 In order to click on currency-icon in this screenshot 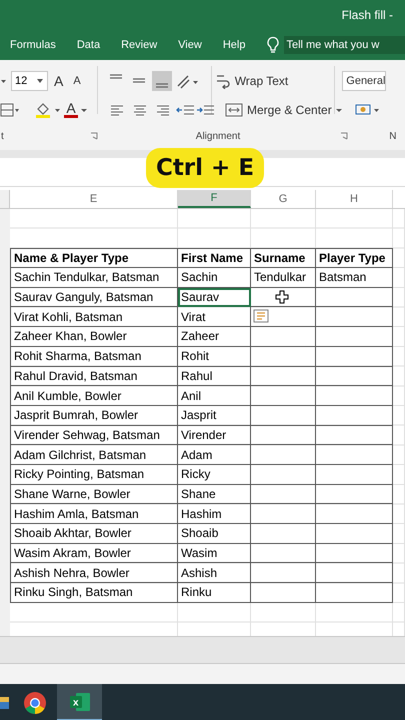, I will do `click(367, 110)`.